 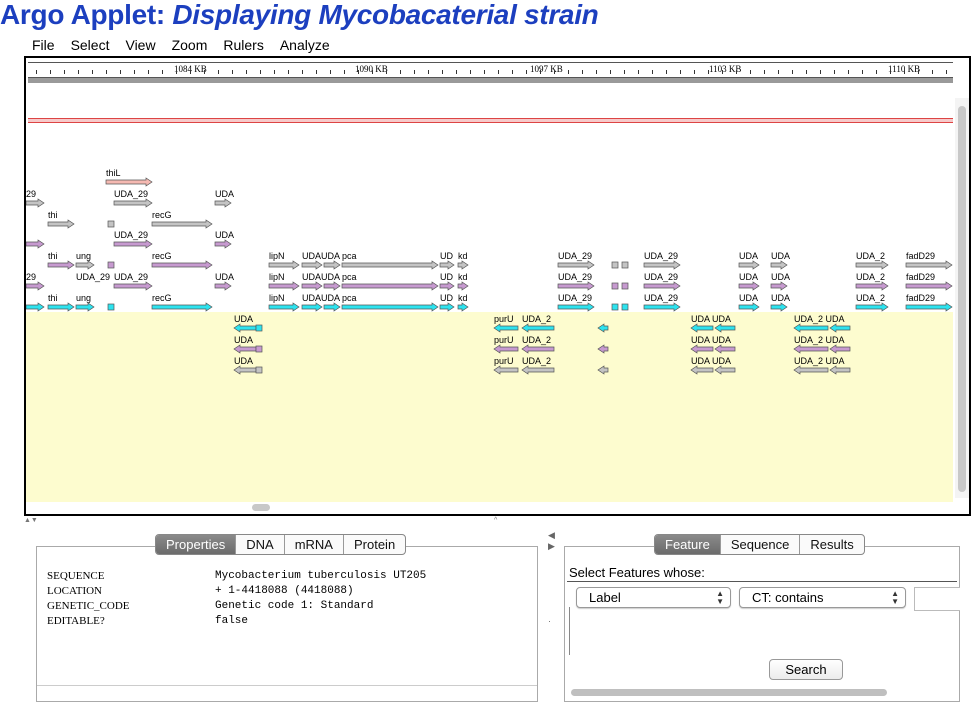 I want to click on menu-view: View, so click(x=140, y=45).